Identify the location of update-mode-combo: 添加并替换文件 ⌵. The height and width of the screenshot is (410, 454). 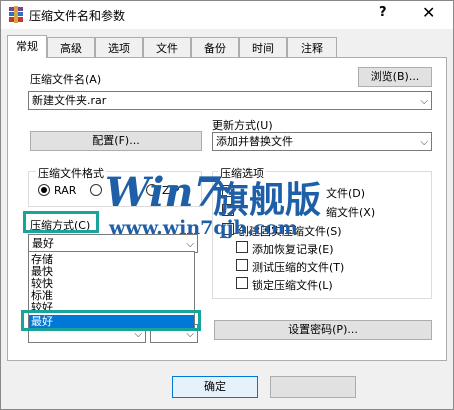
(322, 141).